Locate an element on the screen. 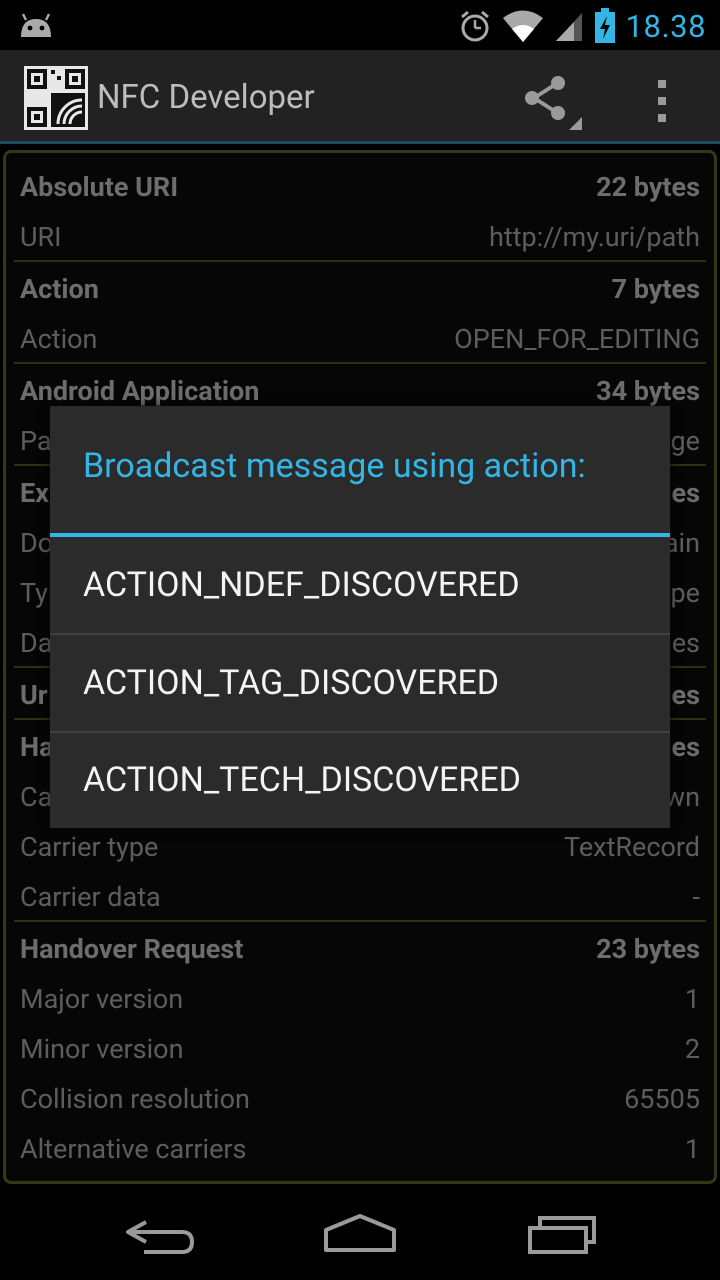 The height and width of the screenshot is (1280, 720). wifi-icon is located at coordinates (522, 26).